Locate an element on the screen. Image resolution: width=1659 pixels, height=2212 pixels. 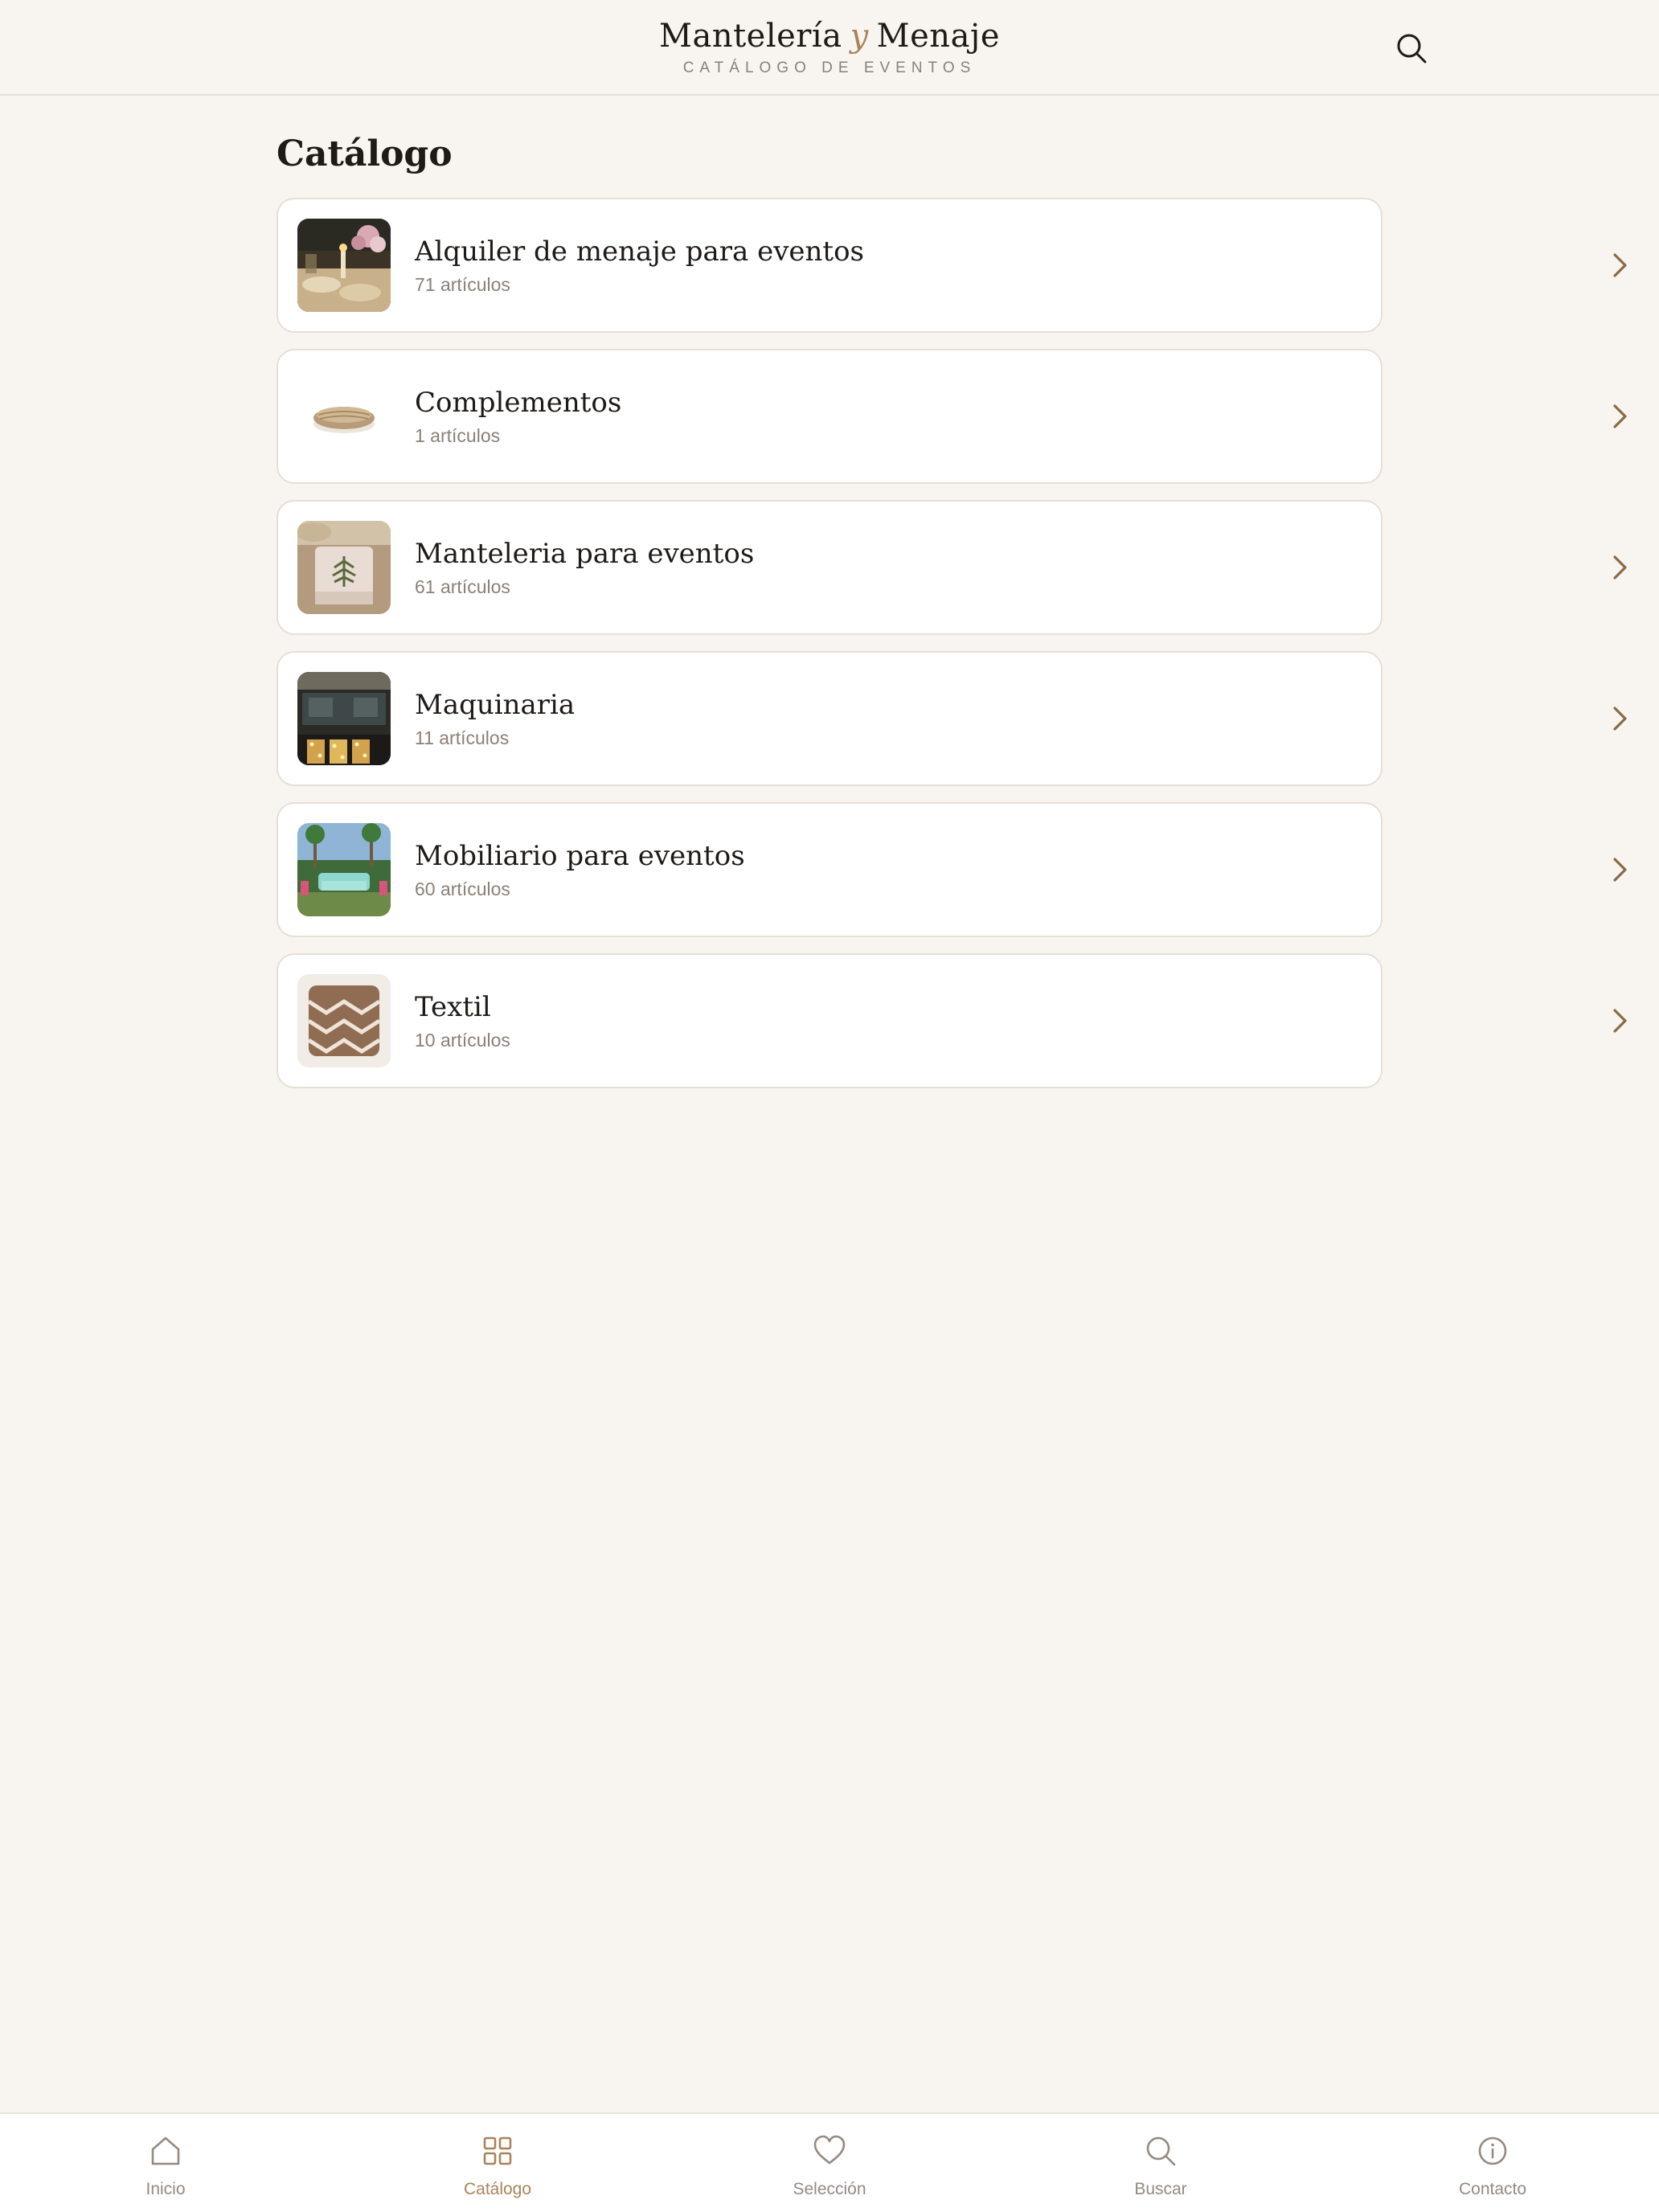
napkin-thumbnail is located at coordinates (344, 567).